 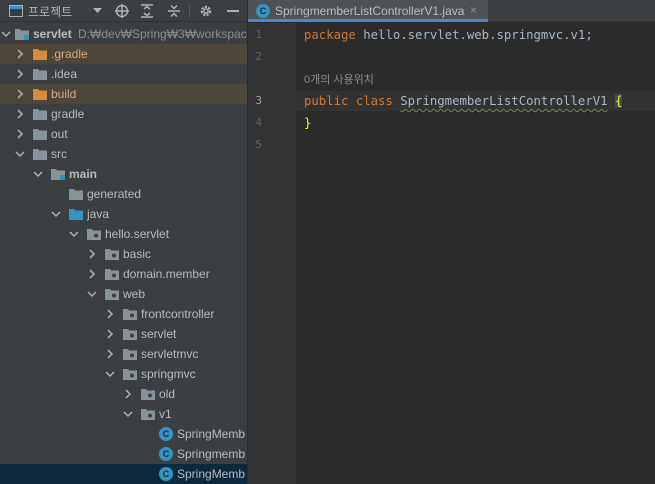 What do you see at coordinates (97, 11) in the screenshot?
I see `dropdown-icon` at bounding box center [97, 11].